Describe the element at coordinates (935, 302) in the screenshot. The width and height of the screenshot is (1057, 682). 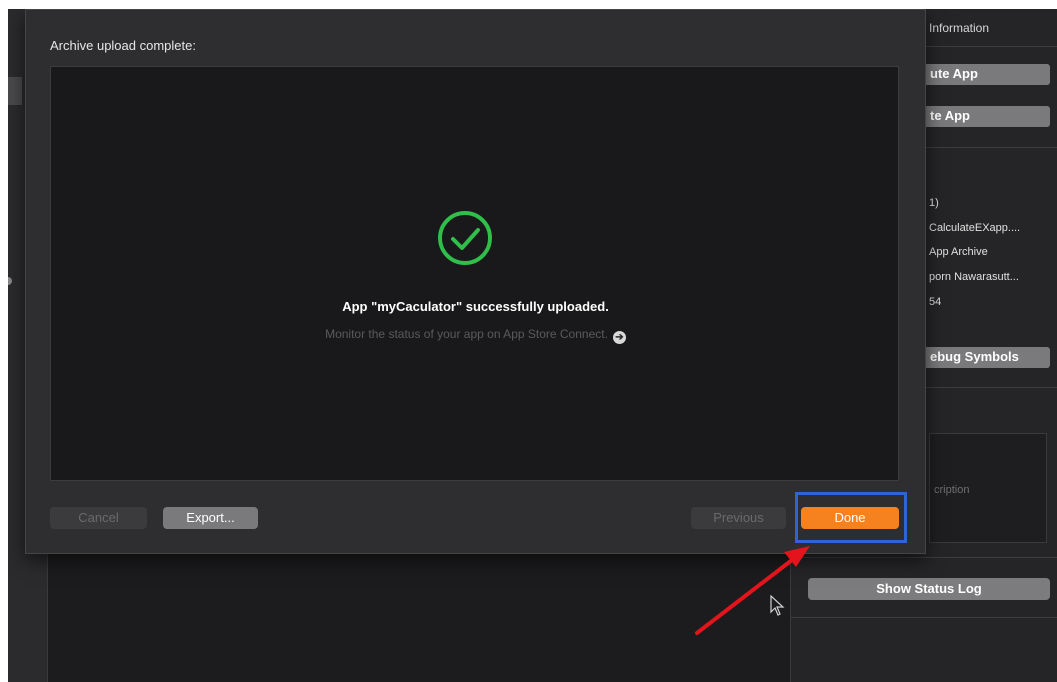
I see `info-architecture: 54` at that location.